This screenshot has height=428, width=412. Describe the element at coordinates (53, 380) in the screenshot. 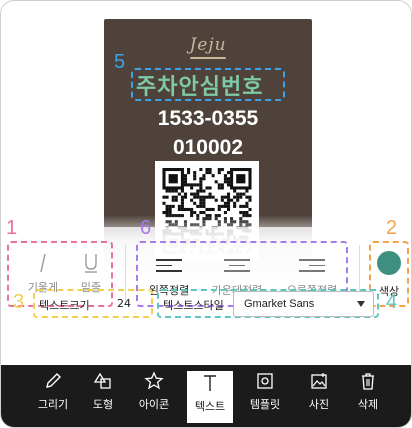

I see `pencil-icon` at that location.